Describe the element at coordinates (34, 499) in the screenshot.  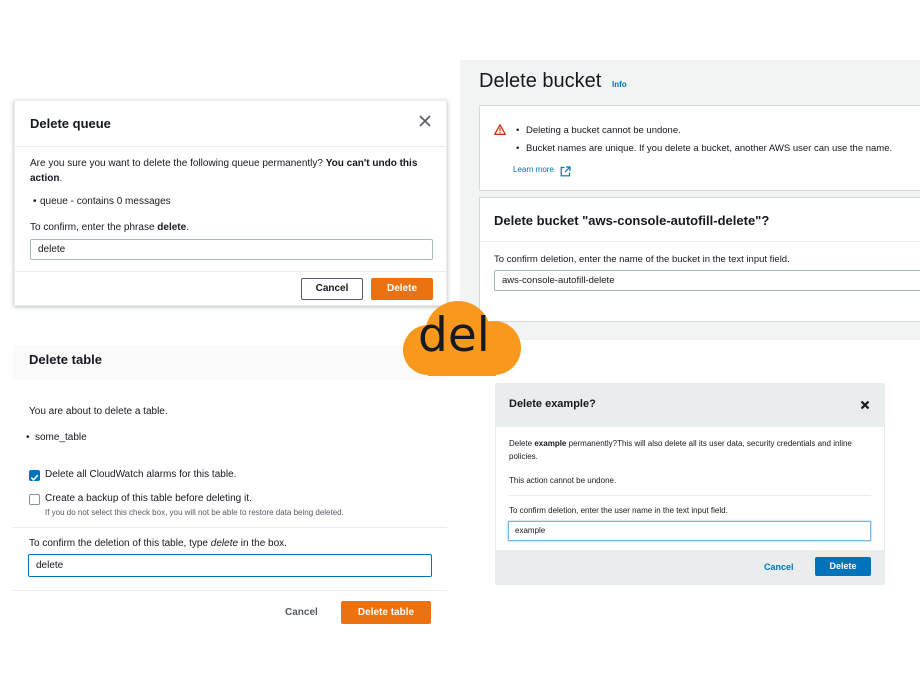
I see `backup-checkbox` at that location.